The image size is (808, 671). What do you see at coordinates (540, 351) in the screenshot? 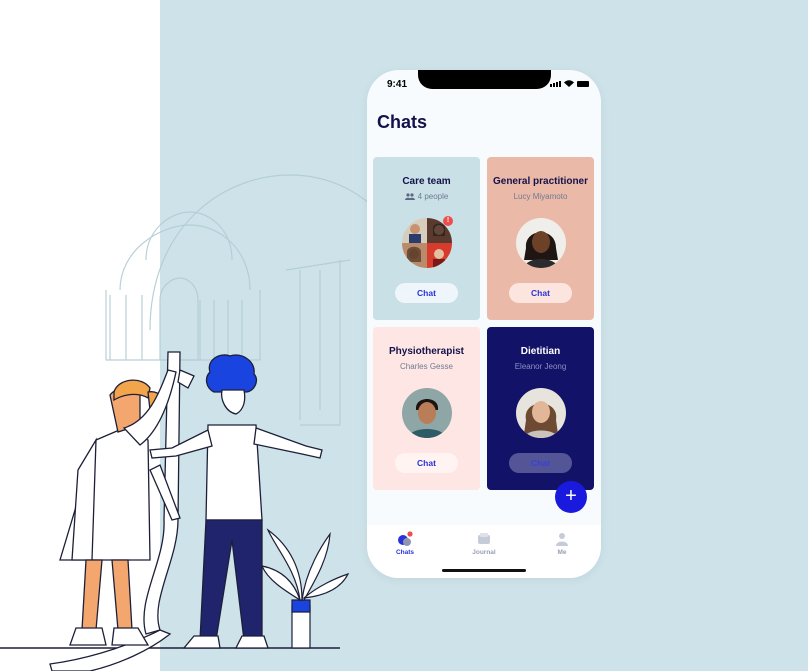
I see `card-title: Dietitian` at bounding box center [540, 351].